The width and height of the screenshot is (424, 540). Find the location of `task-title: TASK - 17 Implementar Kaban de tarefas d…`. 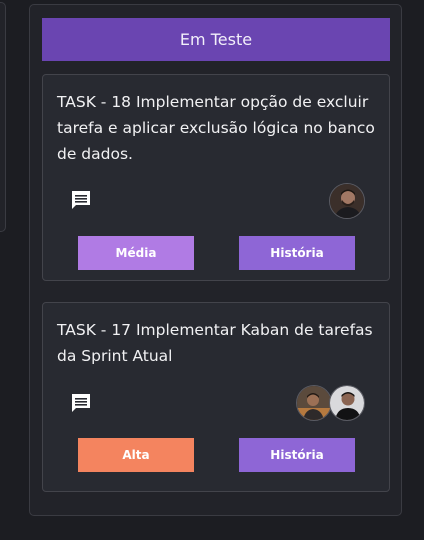

task-title: TASK - 17 Implementar Kaban de tarefas d… is located at coordinates (215, 343).